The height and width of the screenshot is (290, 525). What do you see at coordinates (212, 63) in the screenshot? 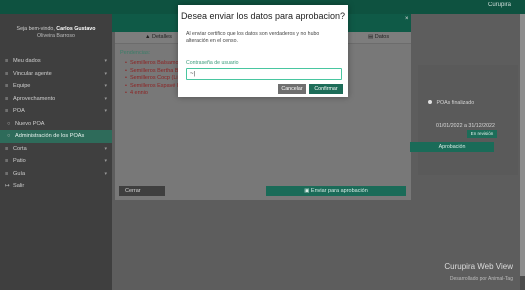
I see `password-label: Contraseña de usuario` at bounding box center [212, 63].